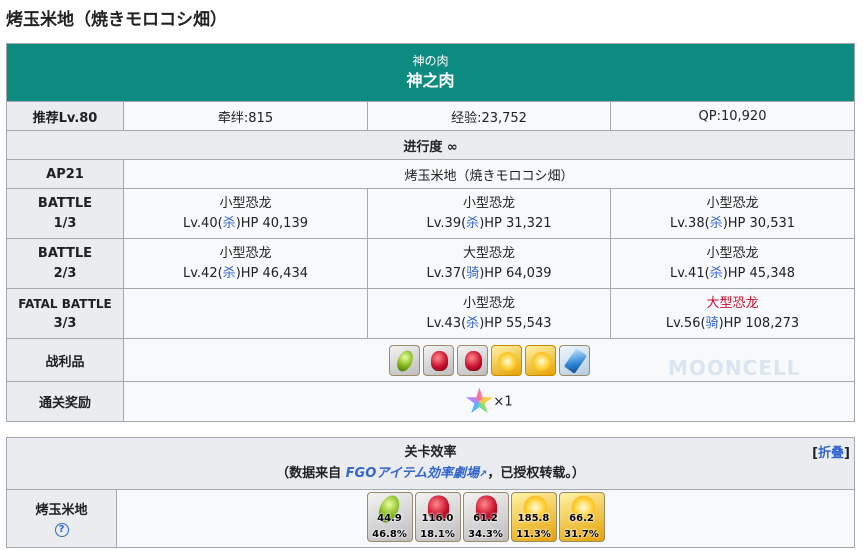 The width and height of the screenshot is (866, 550). Describe the element at coordinates (734, 368) in the screenshot. I see `mooncell-watermark: MOONCELL` at that location.